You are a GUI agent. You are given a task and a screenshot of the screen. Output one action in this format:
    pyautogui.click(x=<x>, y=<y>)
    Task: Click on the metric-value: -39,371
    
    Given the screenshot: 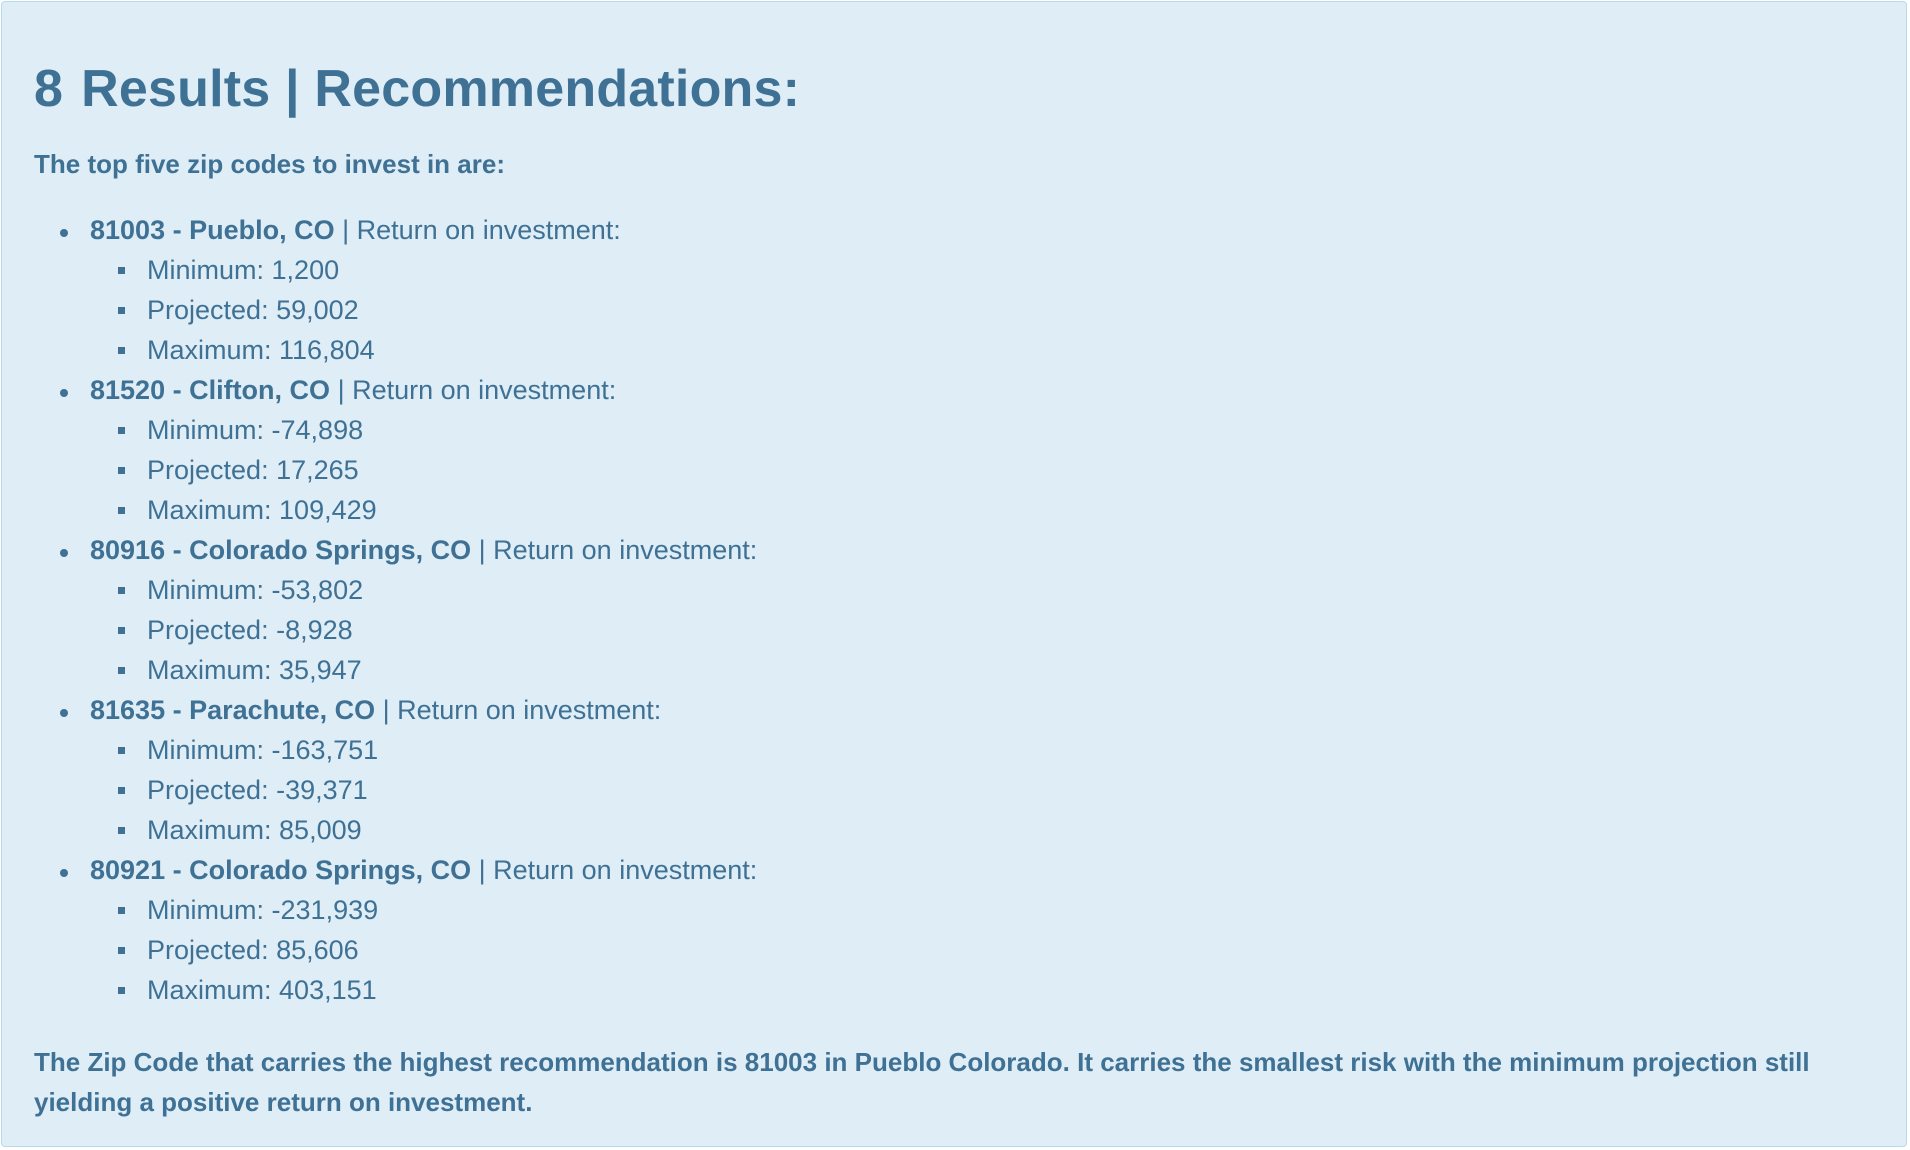 What is the action you would take?
    pyautogui.click(x=322, y=790)
    